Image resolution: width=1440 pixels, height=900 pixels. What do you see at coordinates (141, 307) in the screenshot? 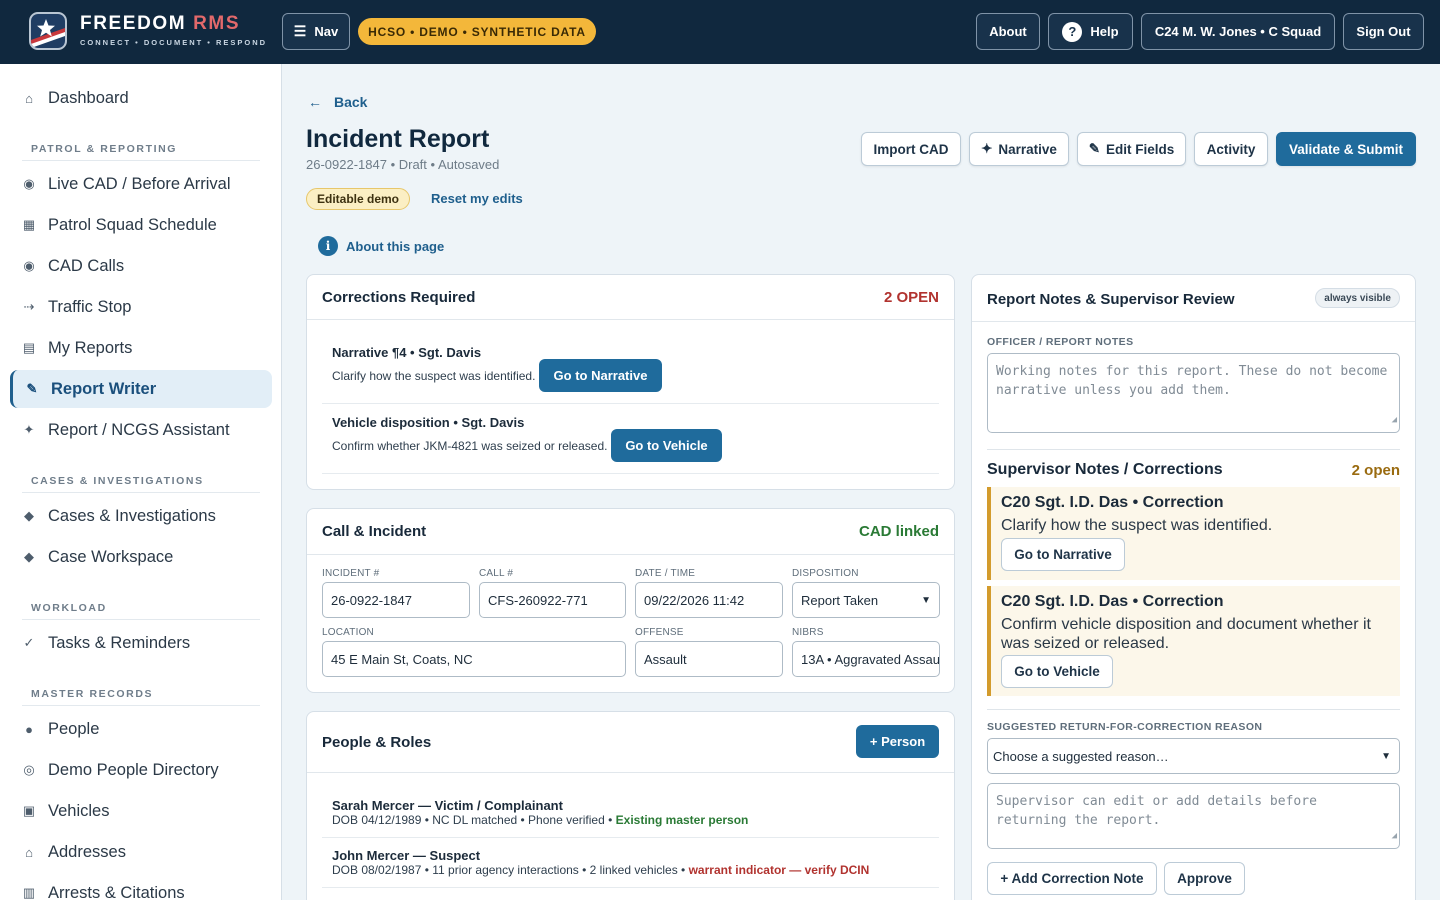
I see `sidebar-item-traffic-stop: ⇢ Traffic Stop` at bounding box center [141, 307].